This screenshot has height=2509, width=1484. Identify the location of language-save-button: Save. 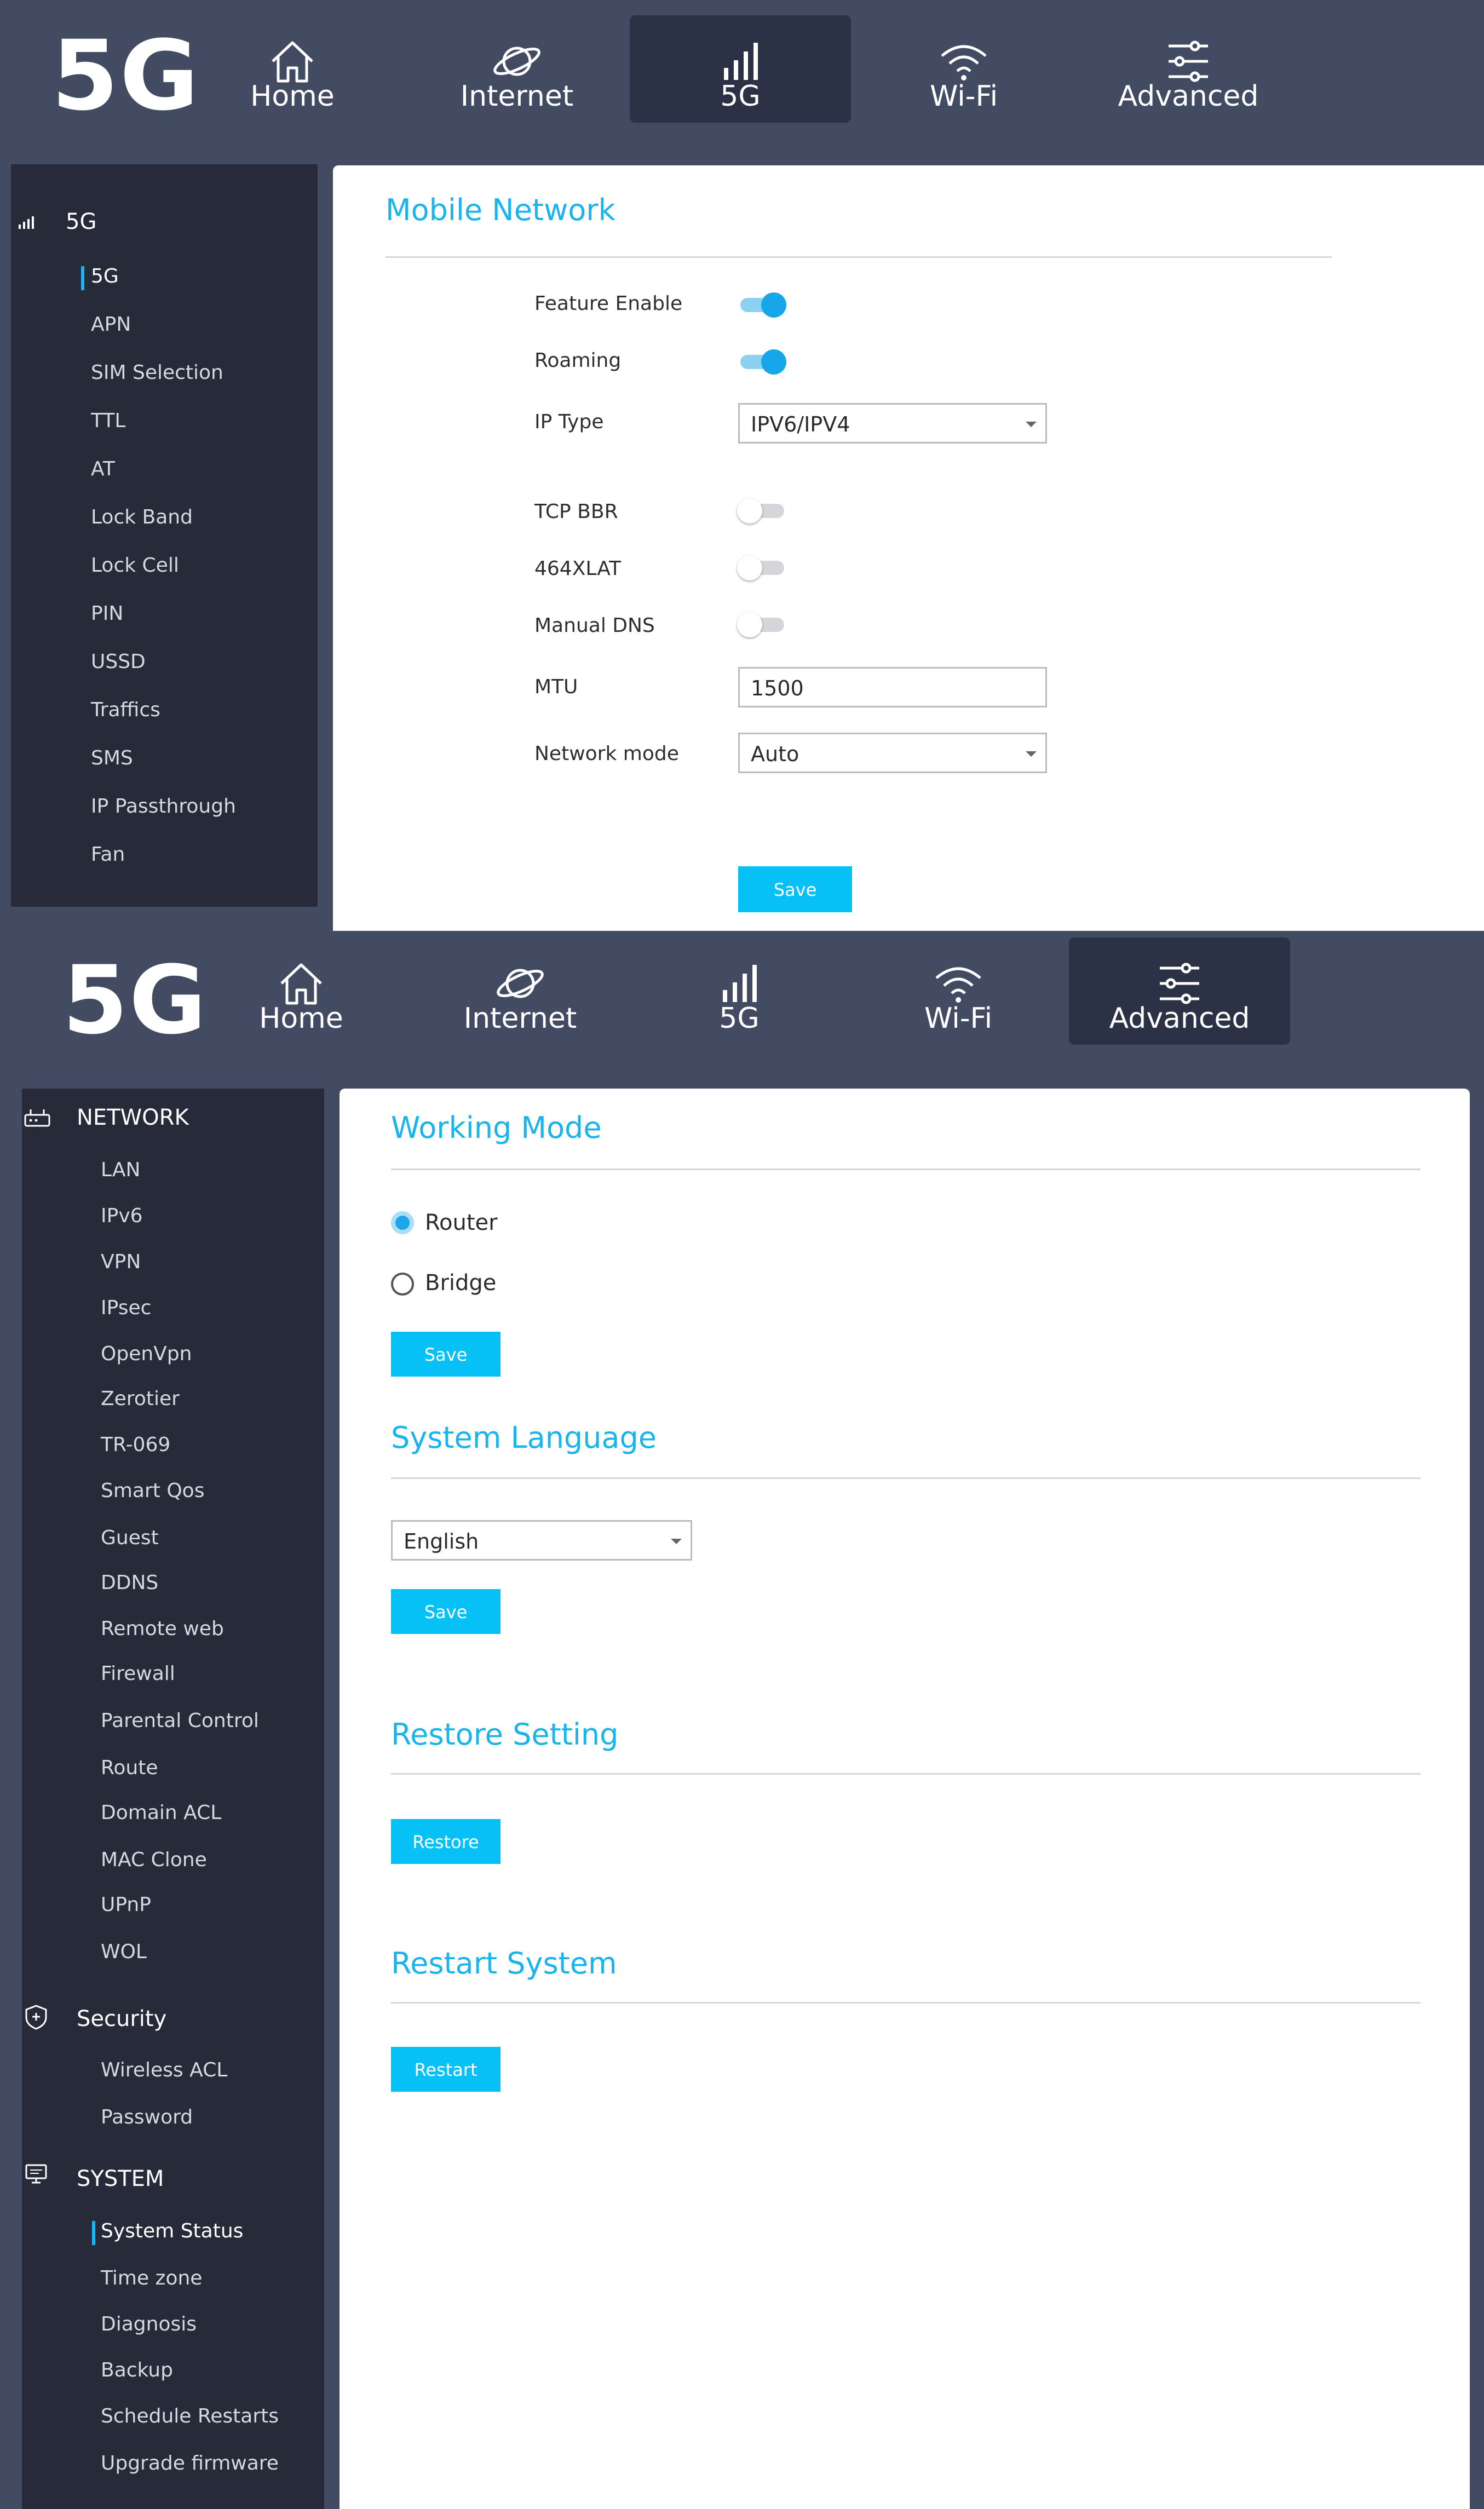
(446, 1611).